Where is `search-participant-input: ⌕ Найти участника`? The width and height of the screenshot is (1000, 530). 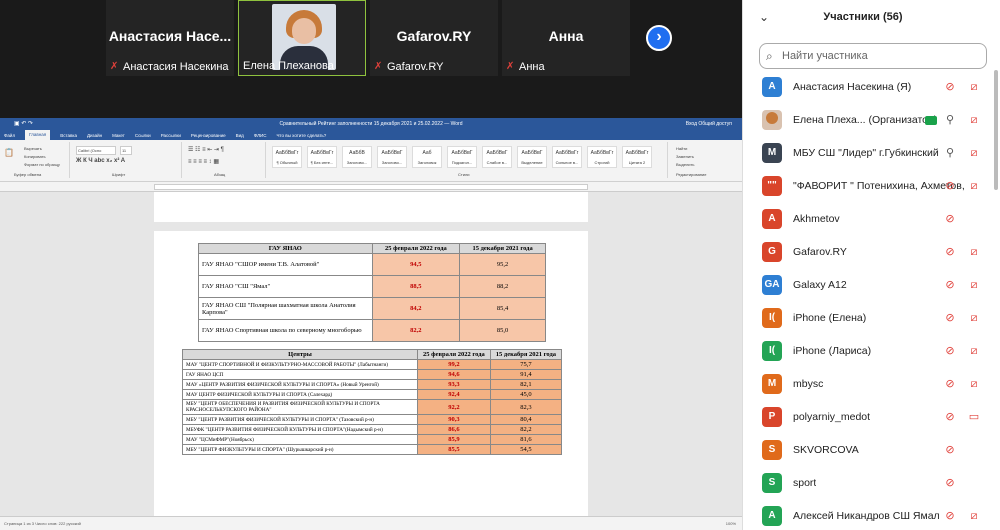 search-participant-input: ⌕ Найти участника is located at coordinates (873, 56).